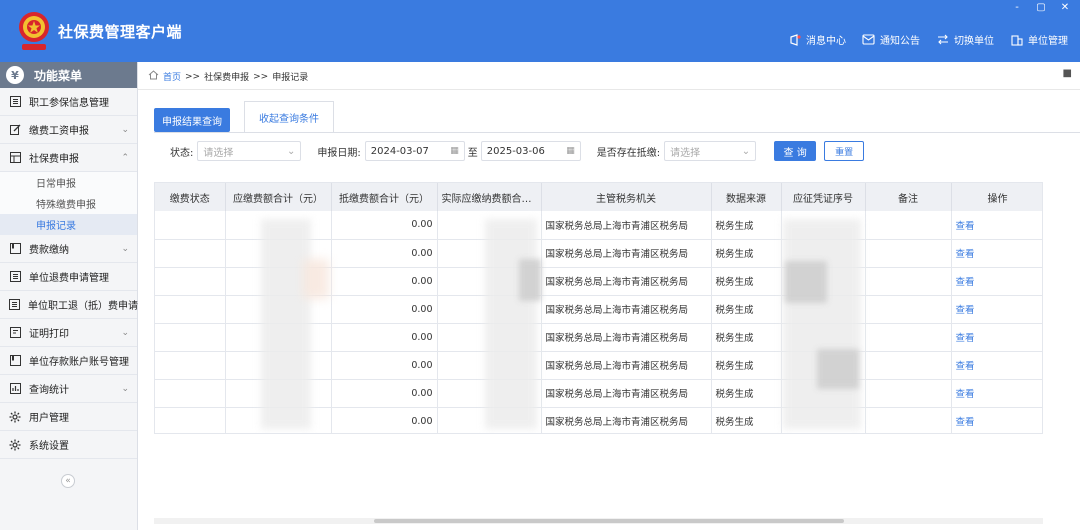 The height and width of the screenshot is (530, 1080). Describe the element at coordinates (710, 151) in the screenshot. I see `offset-select: 请选择 ⌄` at that location.